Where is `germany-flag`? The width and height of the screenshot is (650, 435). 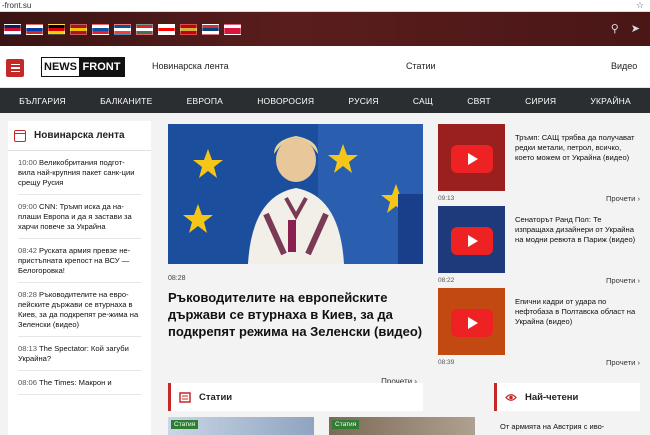
germany-flag is located at coordinates (56, 29).